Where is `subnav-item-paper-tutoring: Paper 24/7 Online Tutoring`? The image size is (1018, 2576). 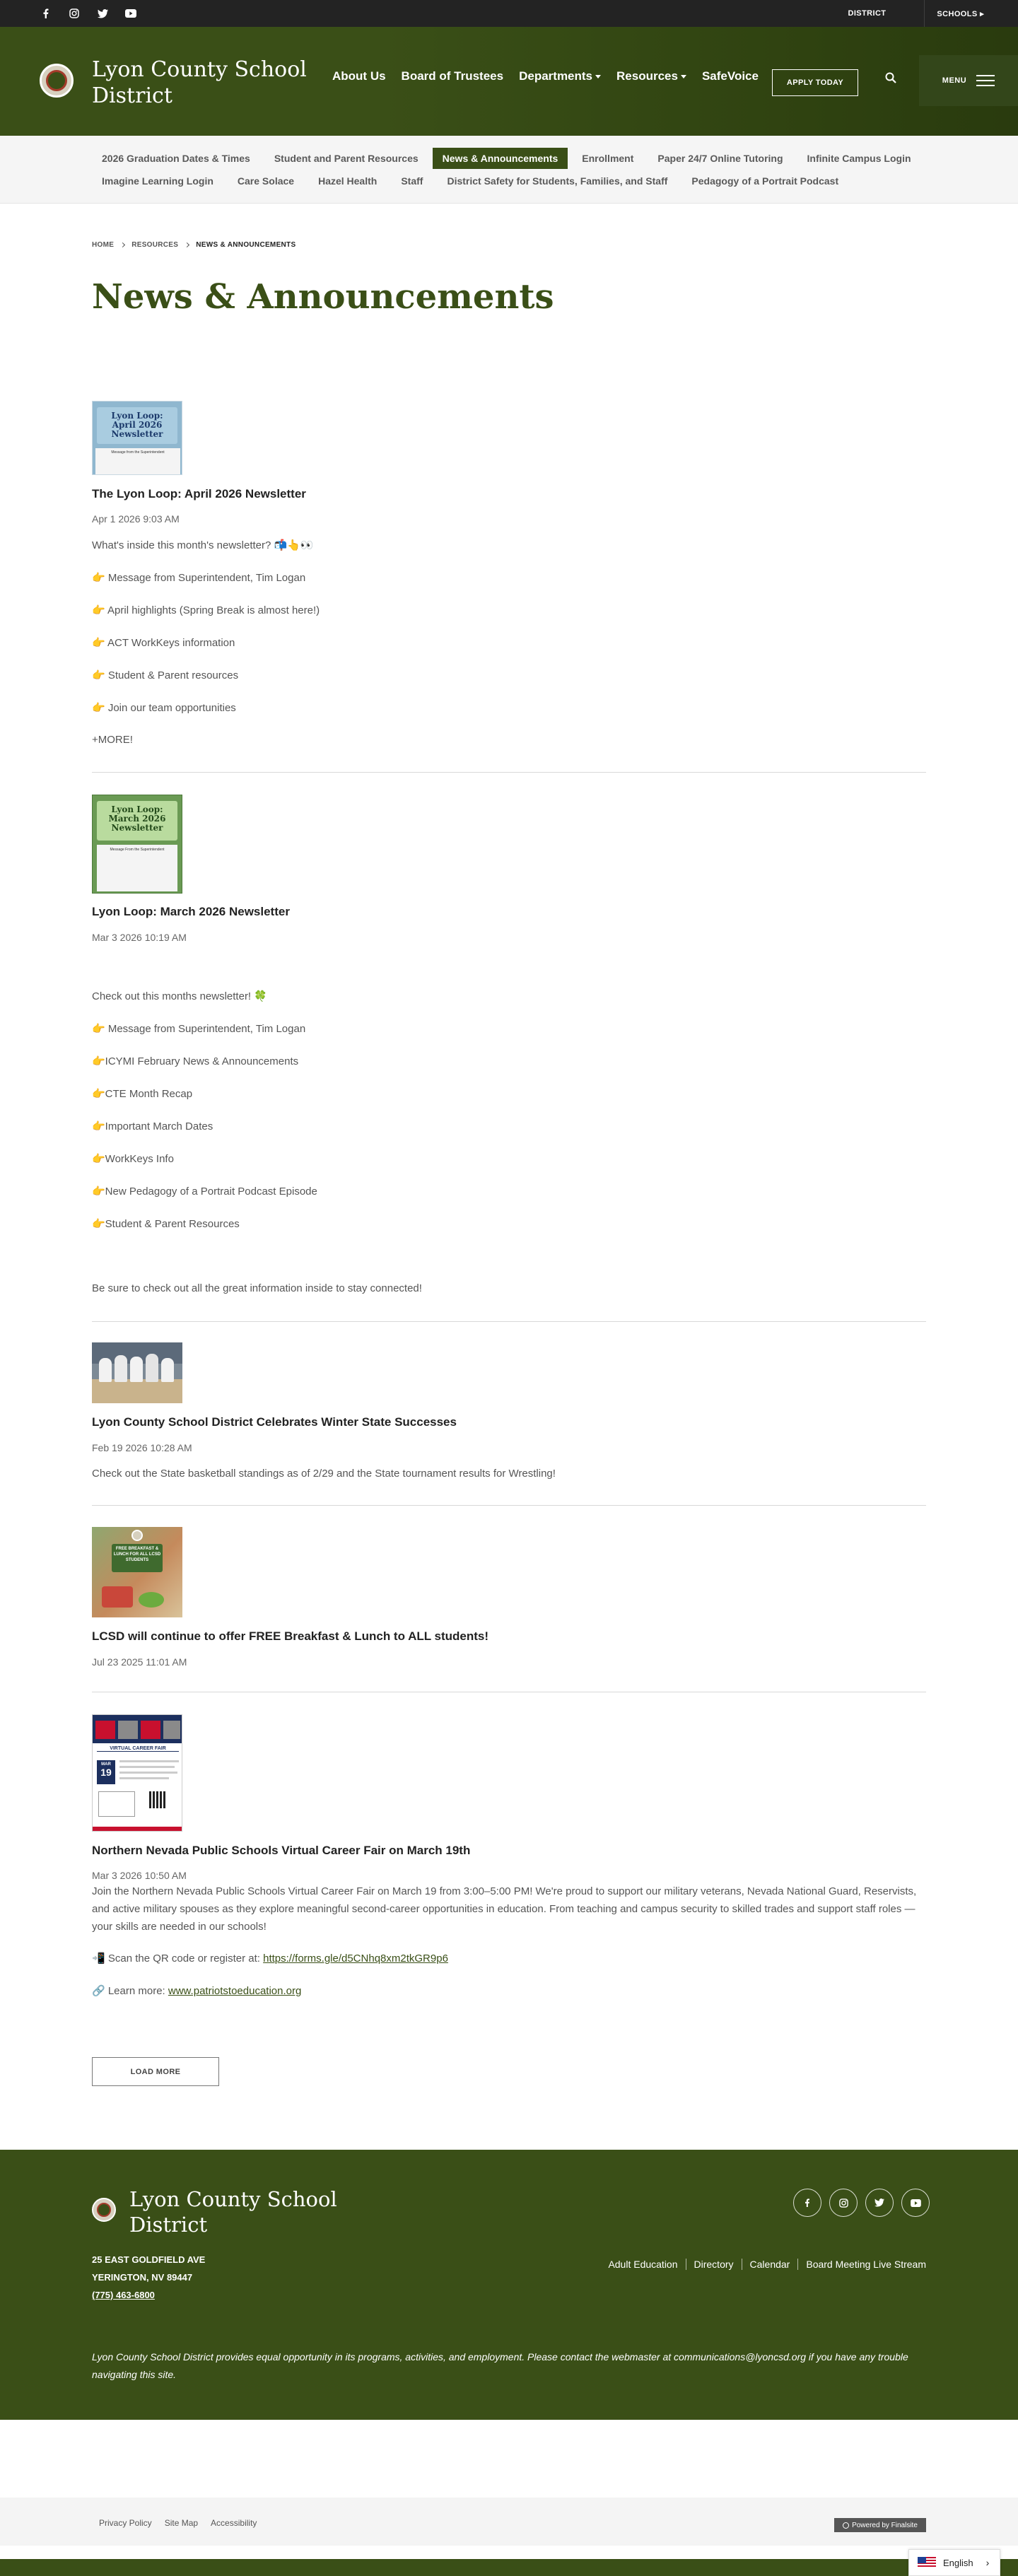 subnav-item-paper-tutoring: Paper 24/7 Online Tutoring is located at coordinates (720, 159).